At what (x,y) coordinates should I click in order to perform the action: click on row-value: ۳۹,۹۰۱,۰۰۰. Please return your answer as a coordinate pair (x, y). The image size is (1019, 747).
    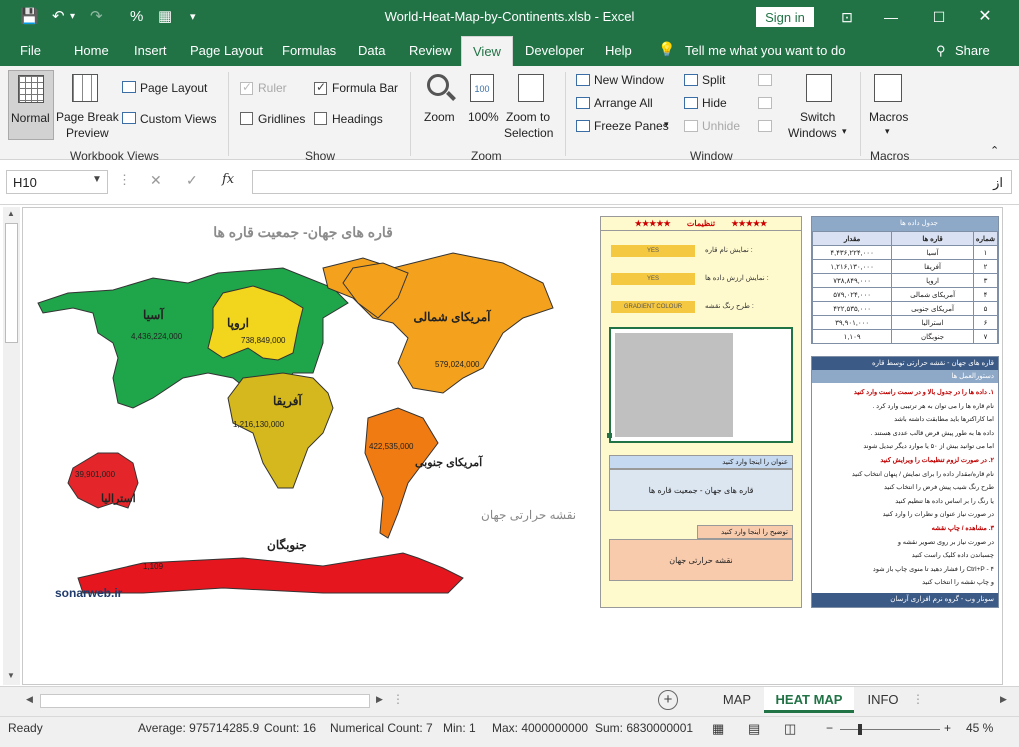
    Looking at the image, I should click on (852, 322).